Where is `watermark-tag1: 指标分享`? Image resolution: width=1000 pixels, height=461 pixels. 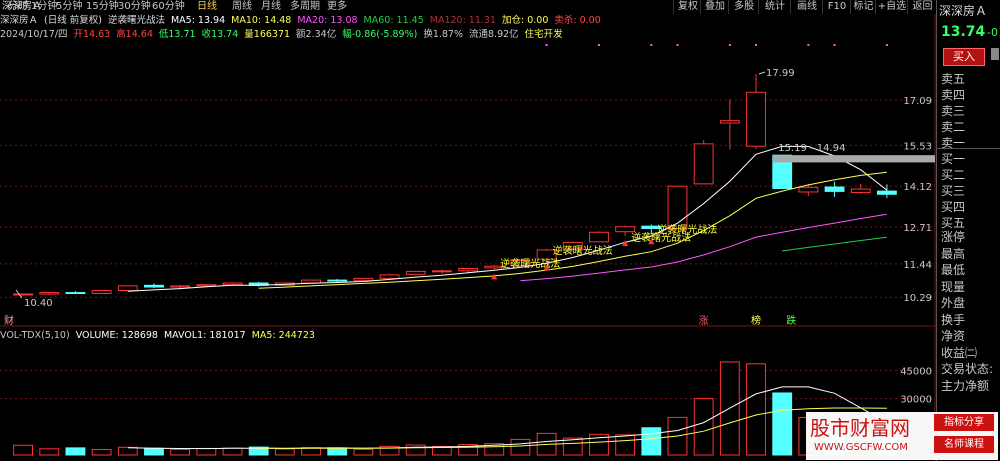
watermark-tag1: 指标分享 is located at coordinates (964, 422).